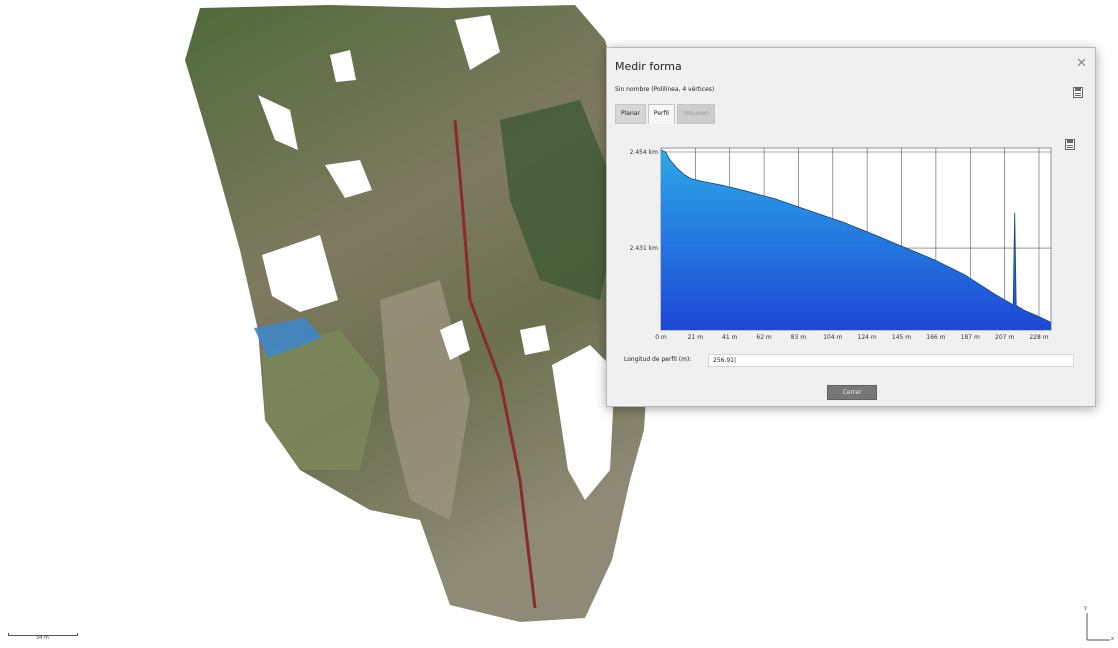 Image resolution: width=1118 pixels, height=648 pixels. What do you see at coordinates (867, 337) in the screenshot?
I see `x-tick-label: 124 m` at bounding box center [867, 337].